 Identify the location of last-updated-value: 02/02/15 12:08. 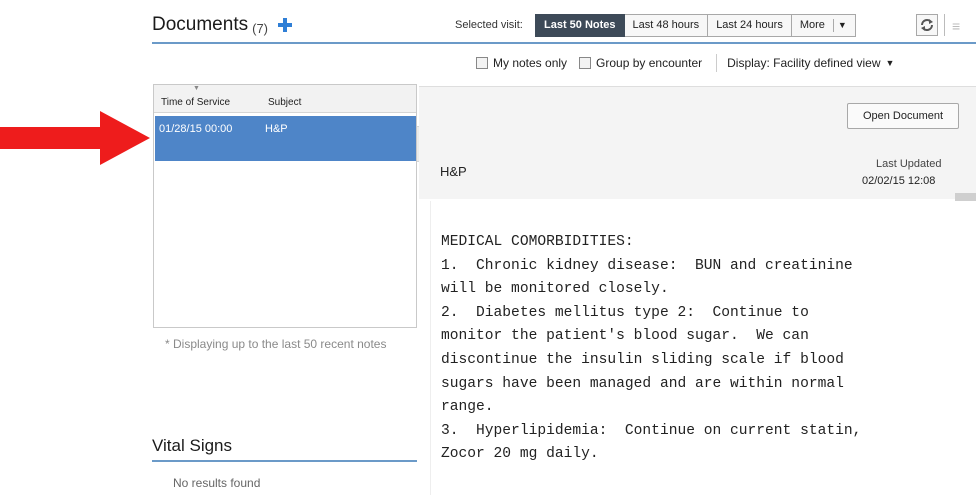
(899, 181).